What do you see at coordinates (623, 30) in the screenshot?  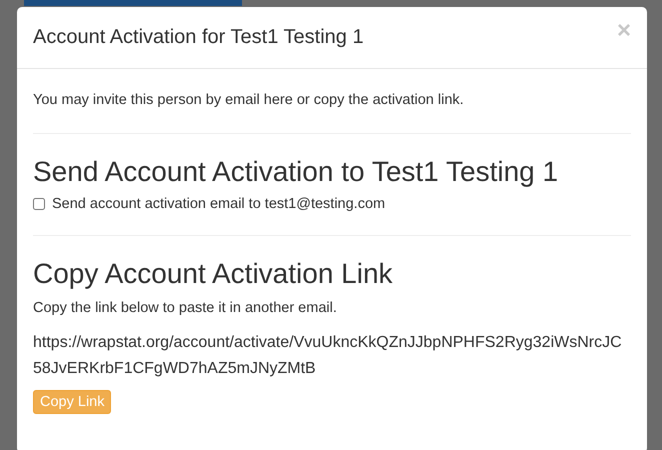 I see `close-button: ×` at bounding box center [623, 30].